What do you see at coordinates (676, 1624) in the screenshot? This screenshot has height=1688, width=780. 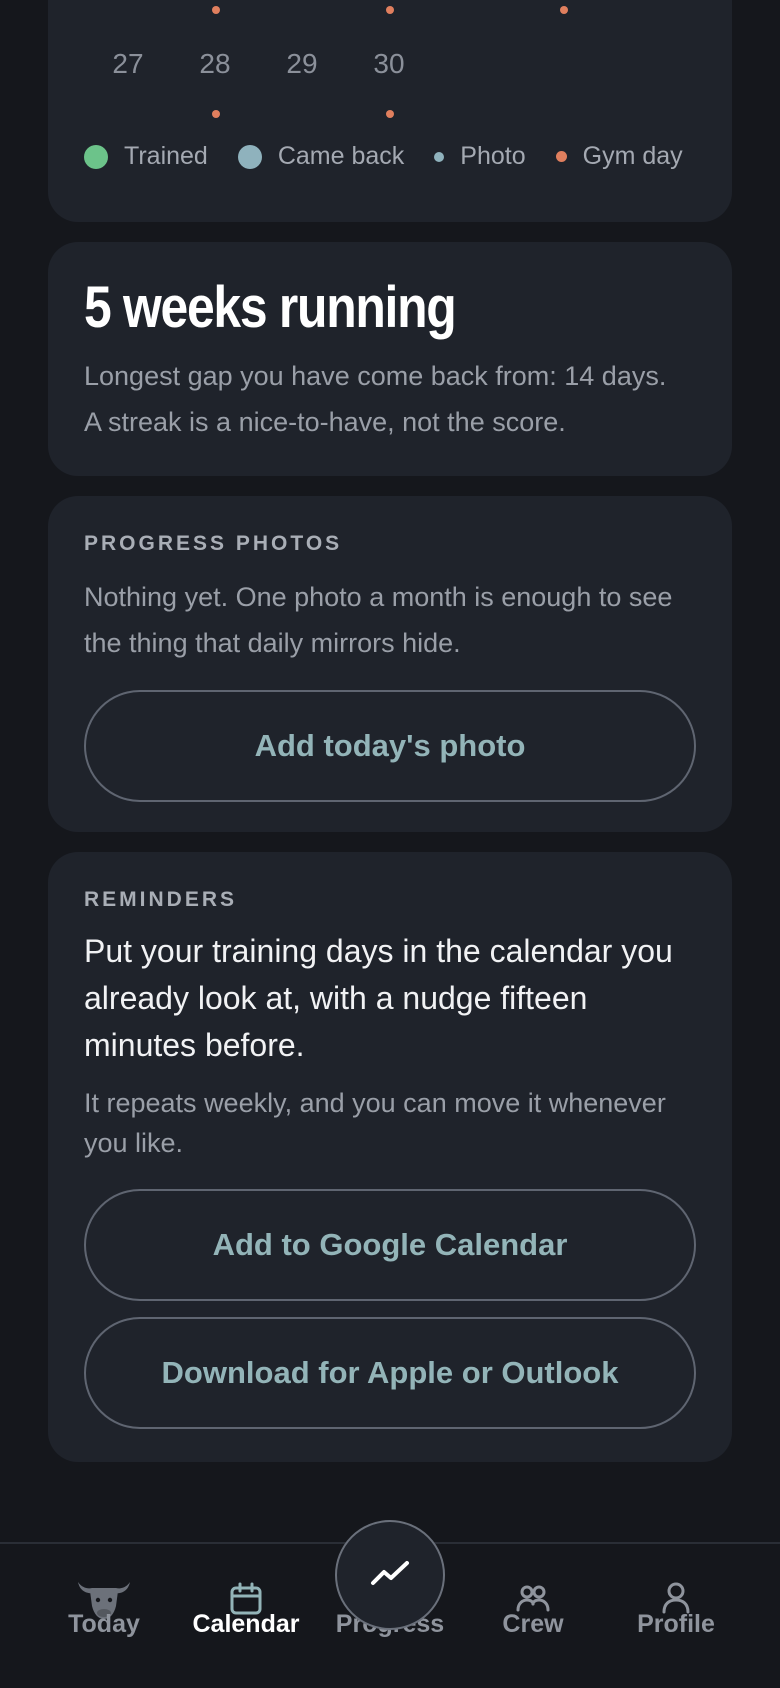 I see `nav-label-profile: Profile` at bounding box center [676, 1624].